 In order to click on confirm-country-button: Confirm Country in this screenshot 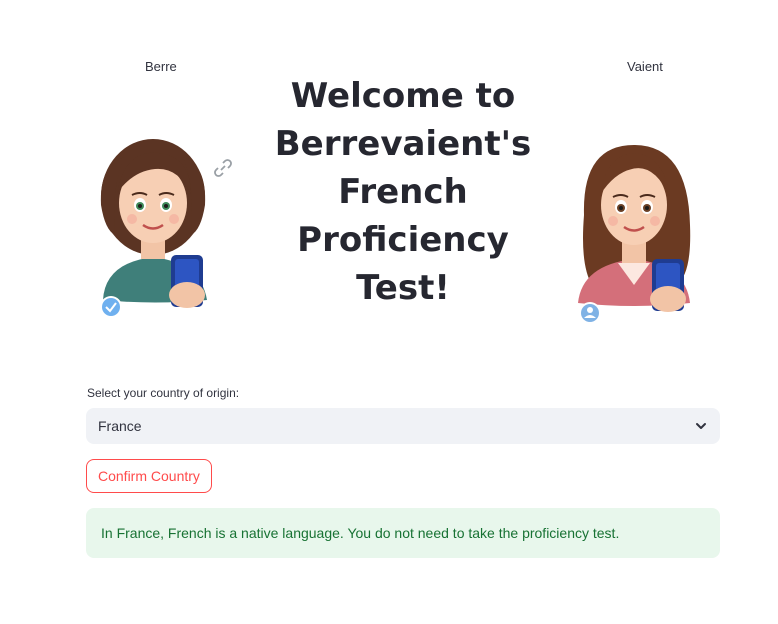, I will do `click(149, 476)`.